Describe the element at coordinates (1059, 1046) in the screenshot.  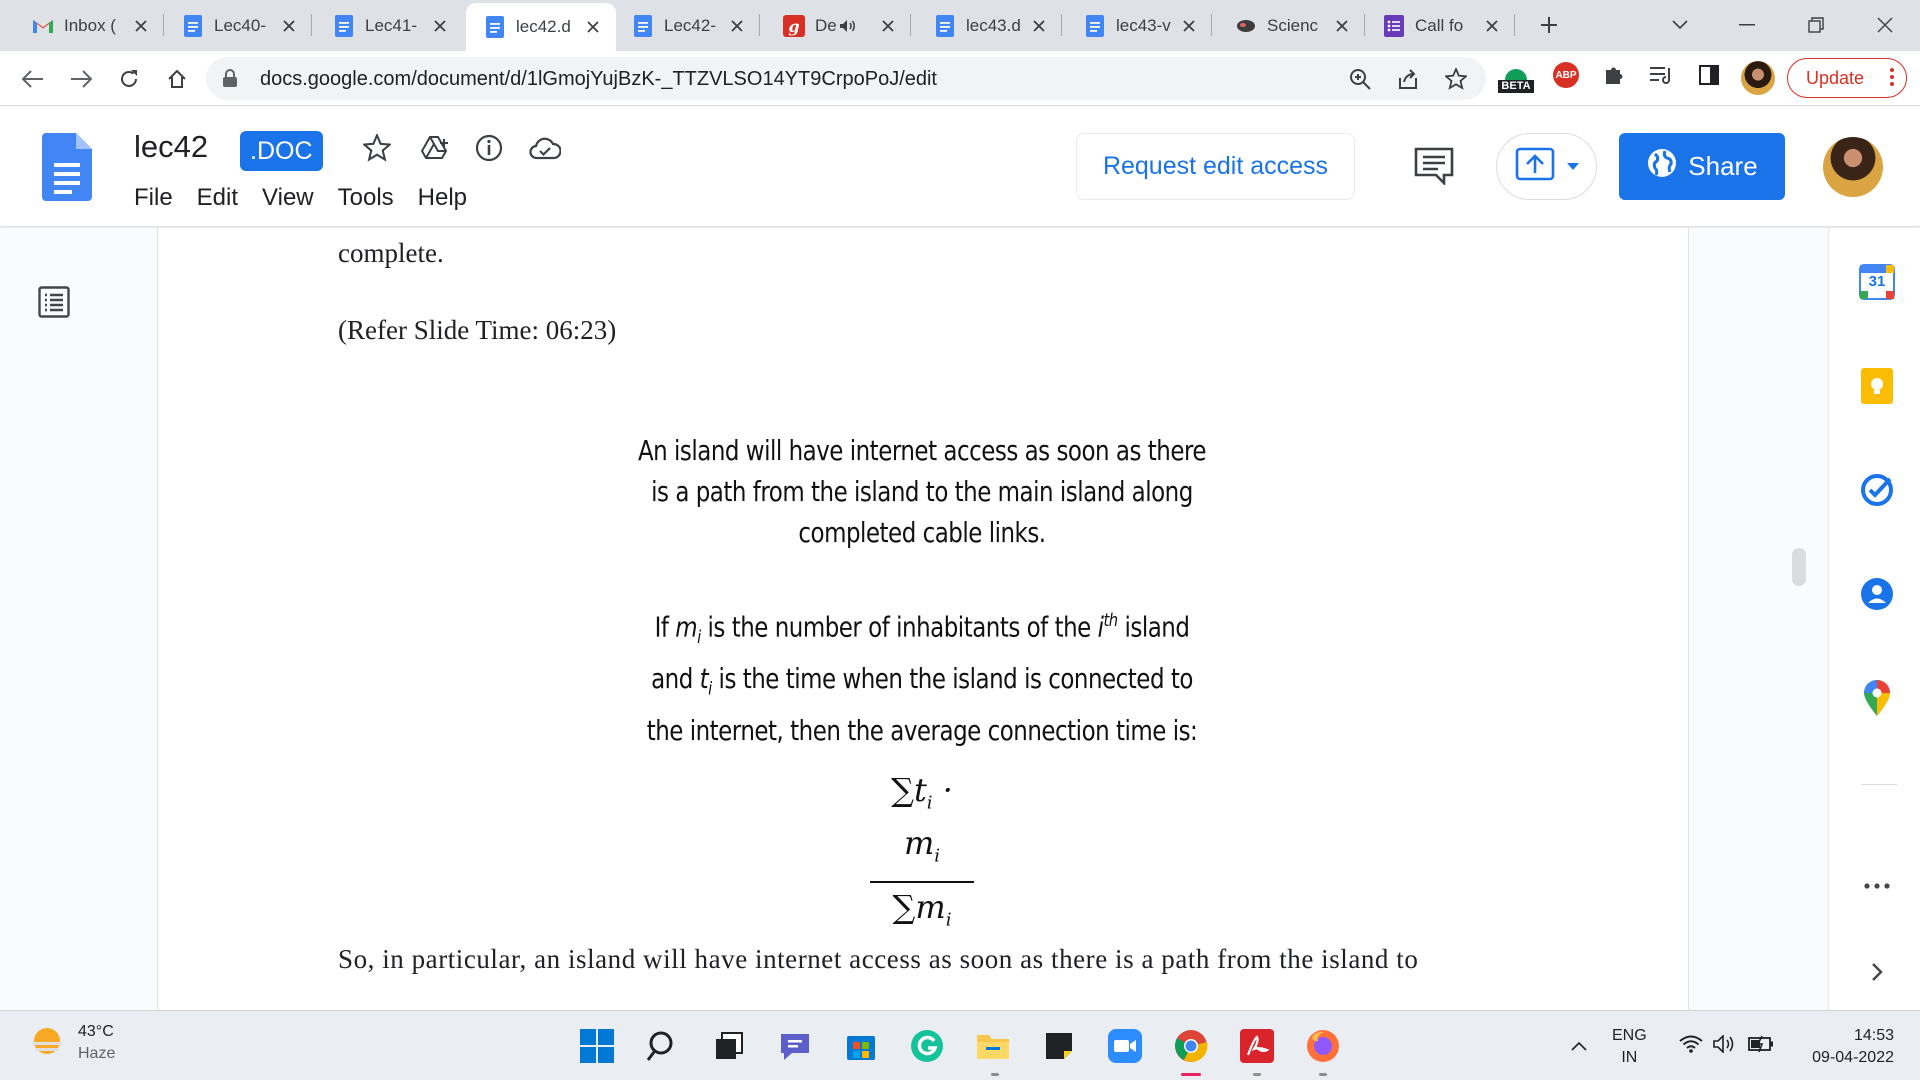
I see `sticky-notes-icon` at that location.